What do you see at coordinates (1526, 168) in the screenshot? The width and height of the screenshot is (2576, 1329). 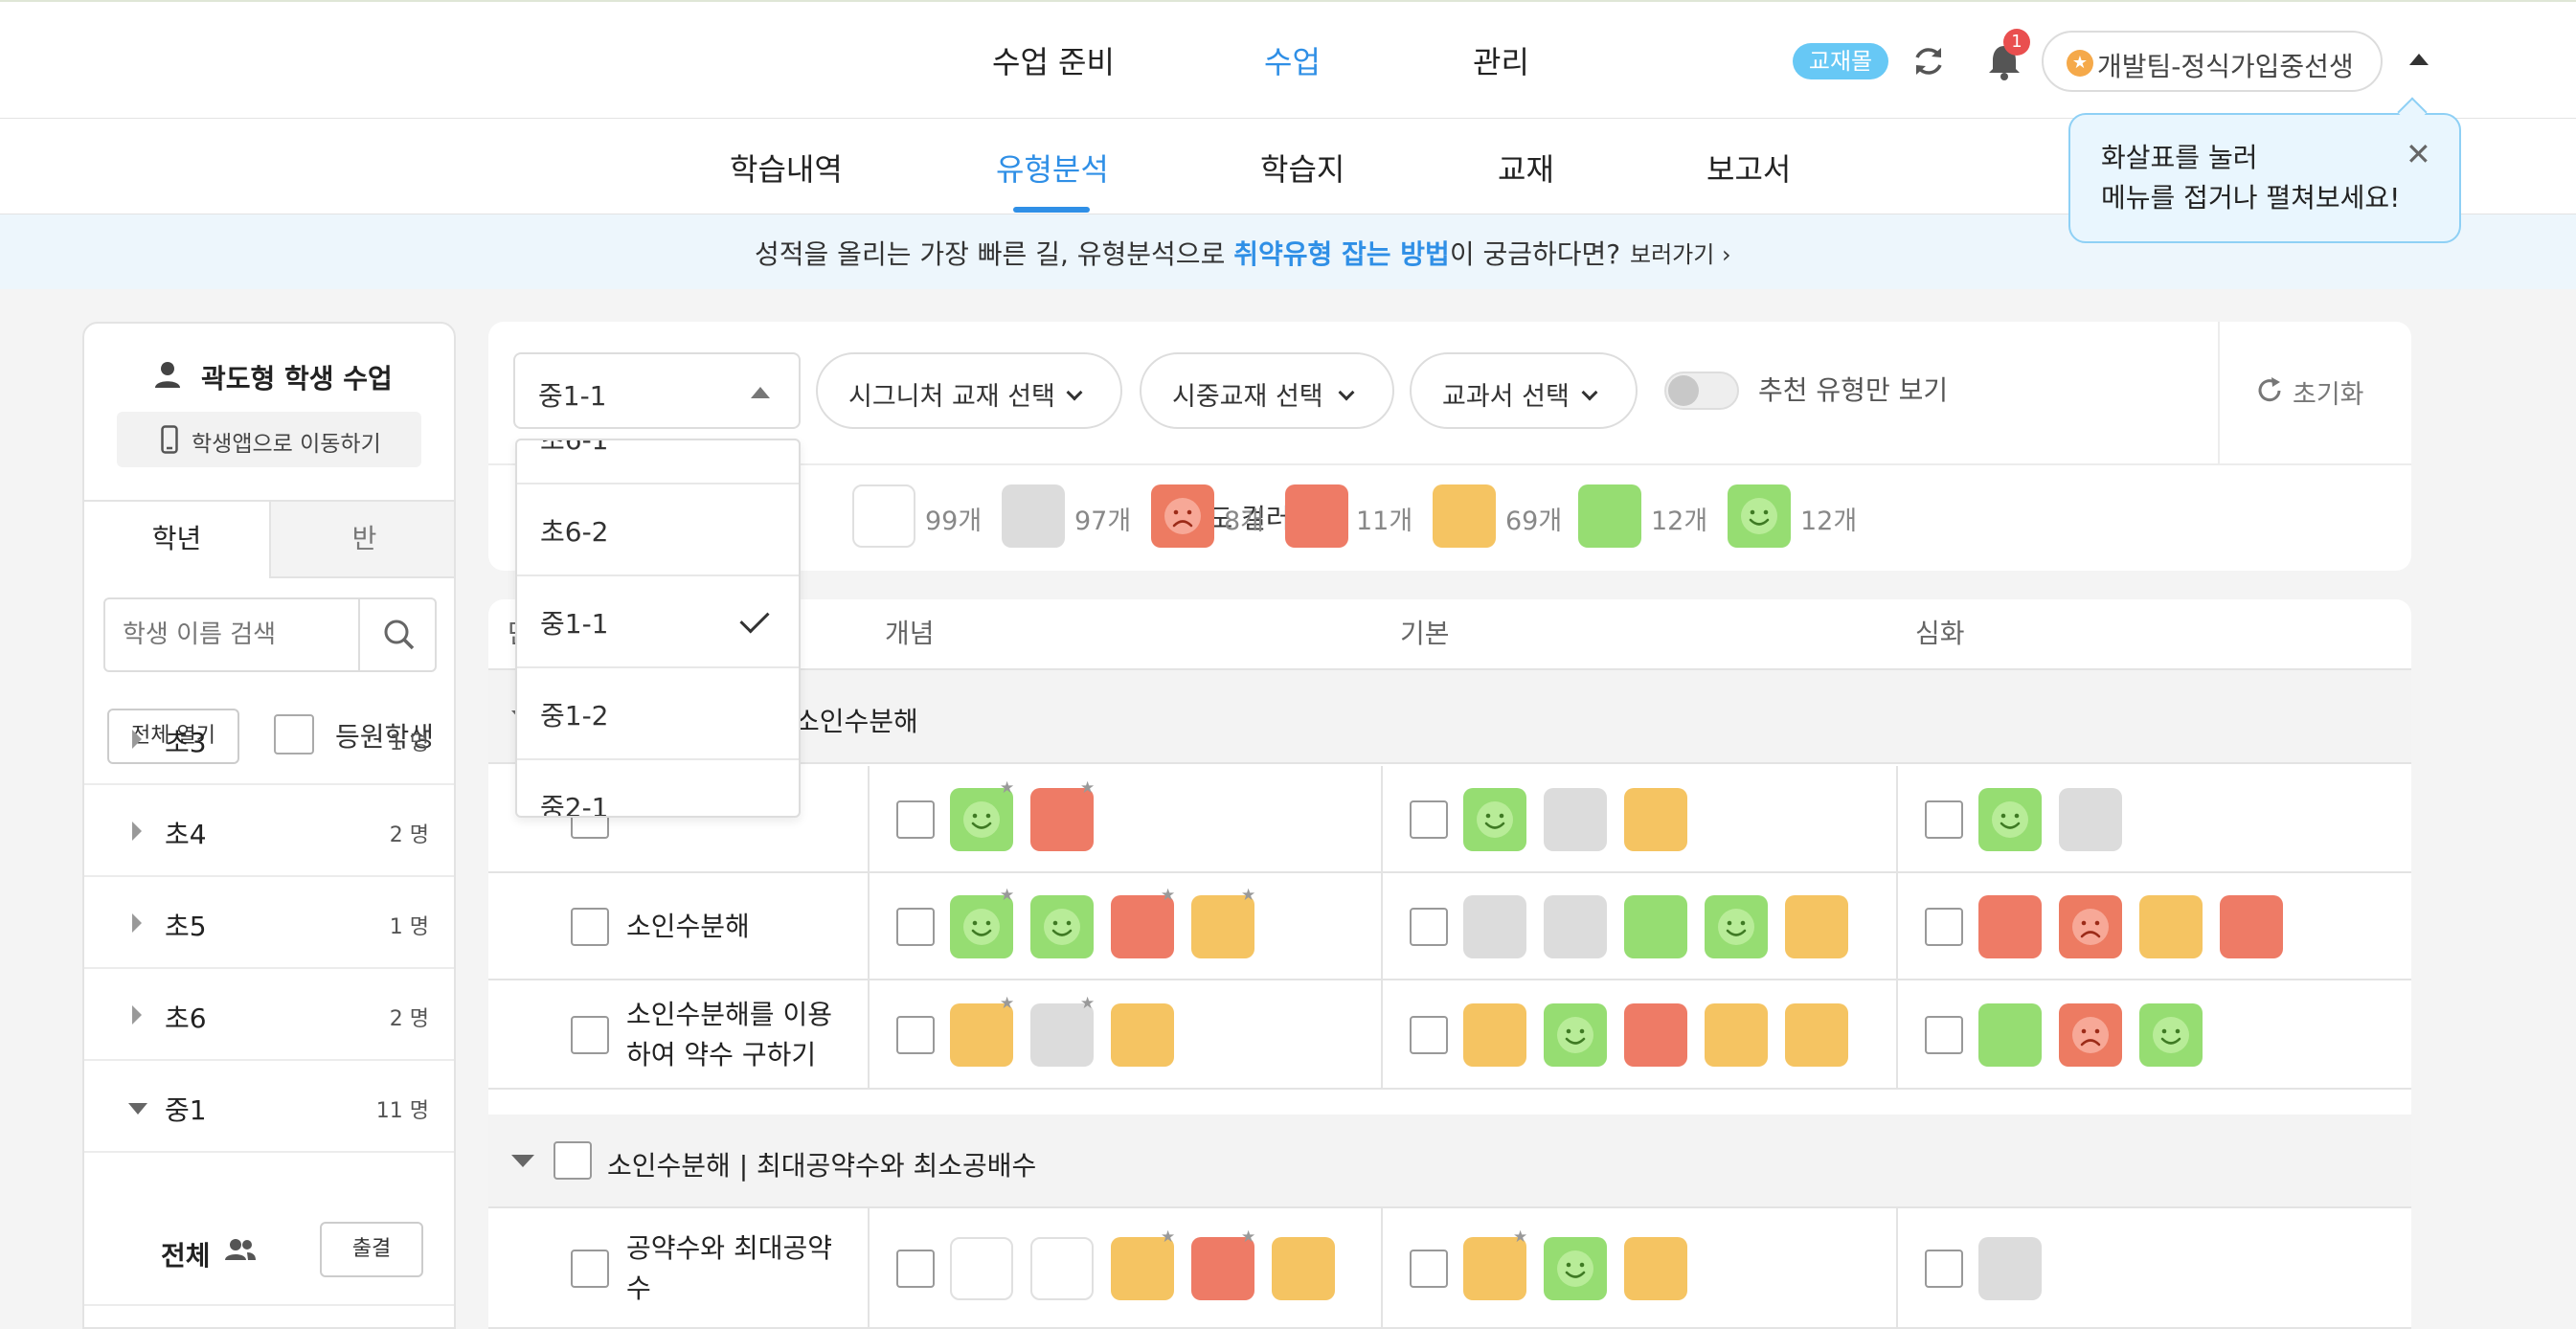 I see `tab-textbook: 교재` at bounding box center [1526, 168].